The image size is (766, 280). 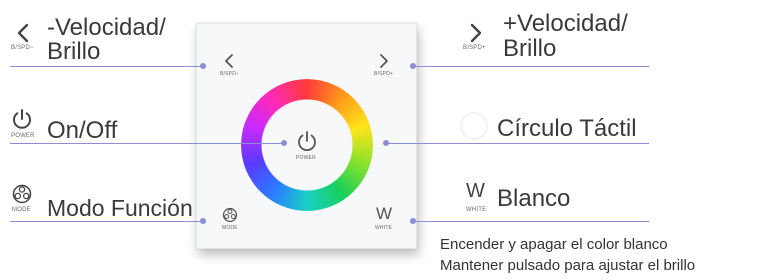 I want to click on spd-down-caption: B/SPD−, so click(x=22, y=48).